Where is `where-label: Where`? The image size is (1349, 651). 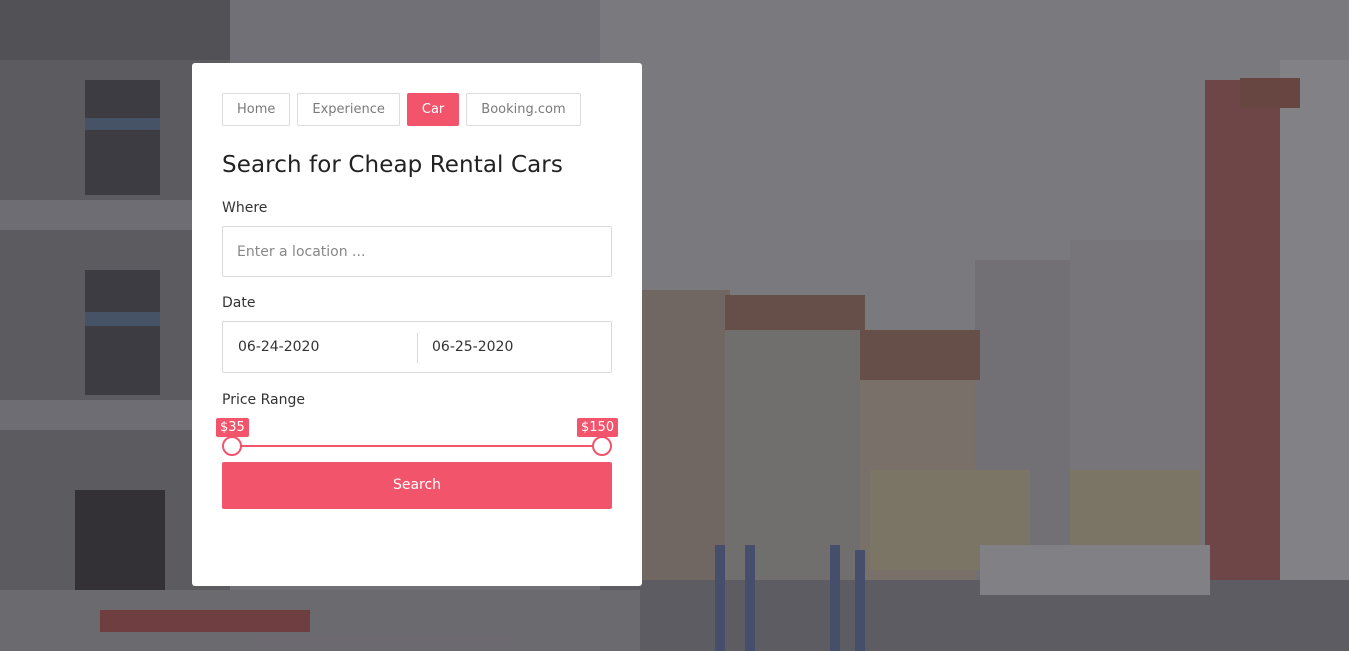
where-label: Where is located at coordinates (245, 208).